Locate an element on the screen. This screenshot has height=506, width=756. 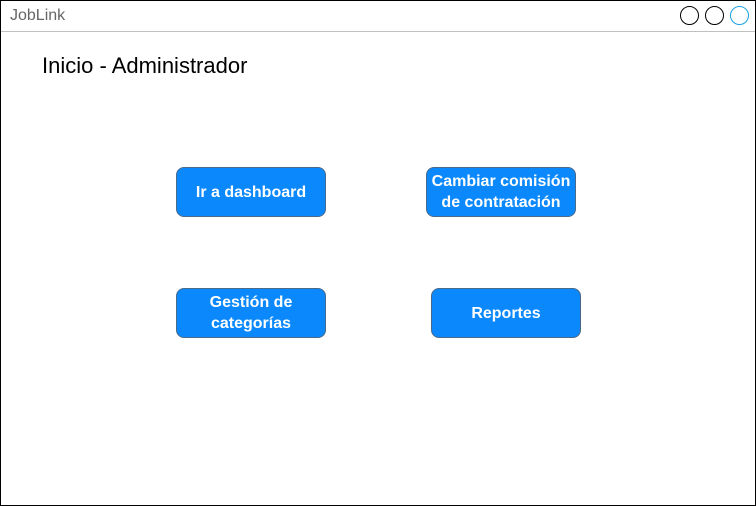
reports-button: Reportes is located at coordinates (506, 313).